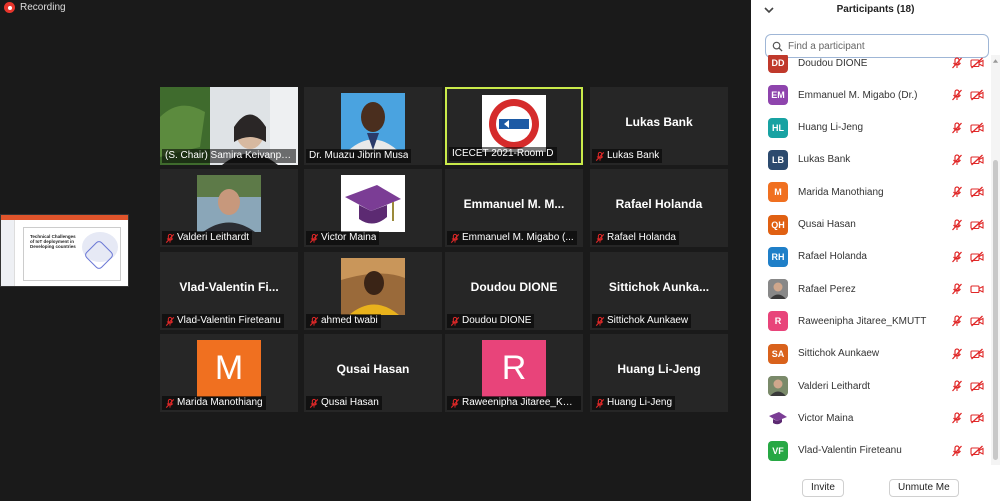 This screenshot has height=501, width=1000. What do you see at coordinates (832, 257) in the screenshot?
I see `participant-name: Rafael Holanda` at bounding box center [832, 257].